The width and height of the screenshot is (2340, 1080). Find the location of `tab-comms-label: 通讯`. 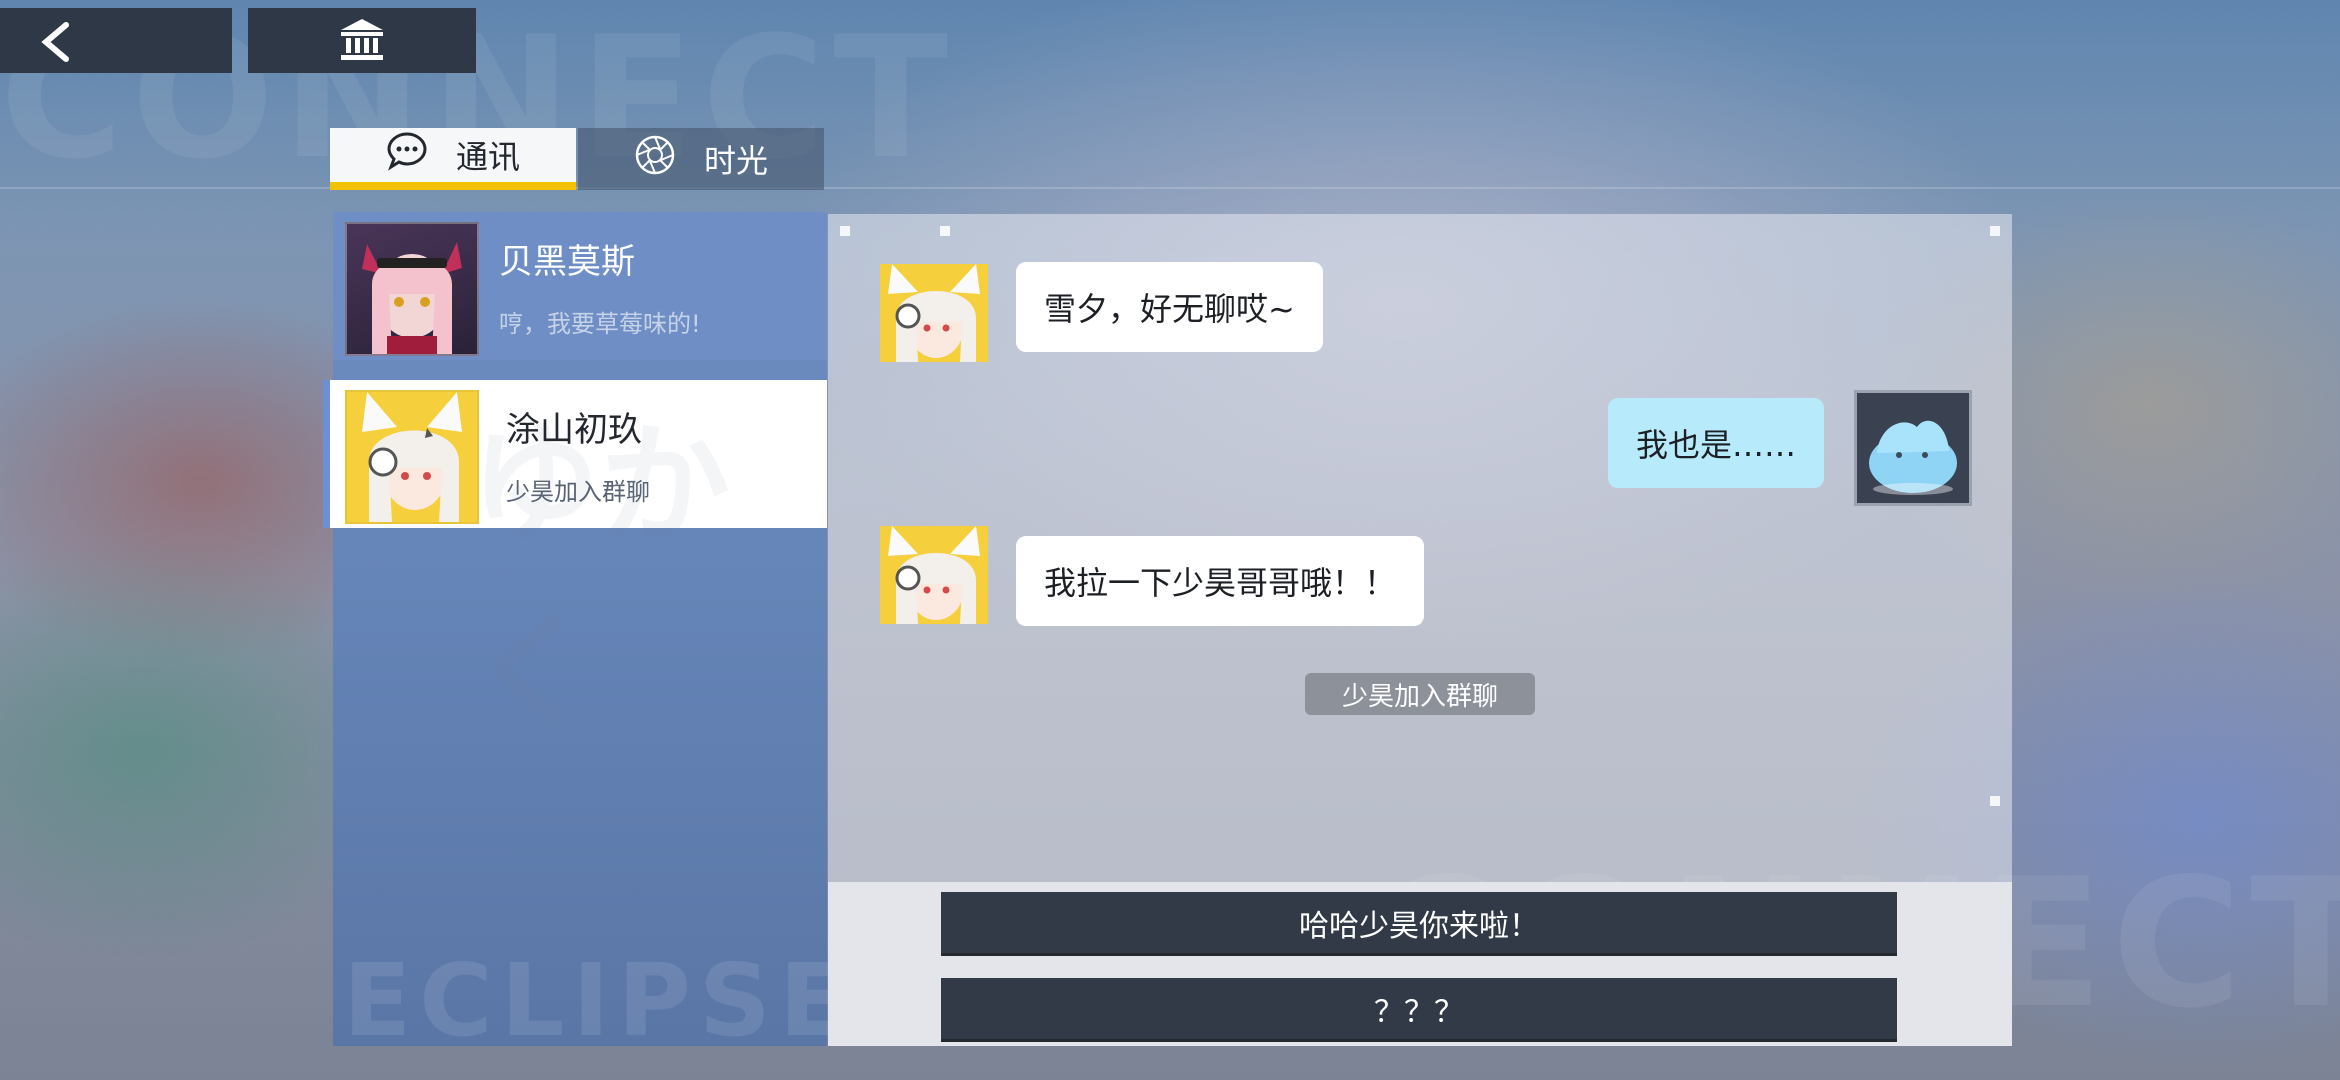

tab-comms-label: 通讯 is located at coordinates (487, 157).